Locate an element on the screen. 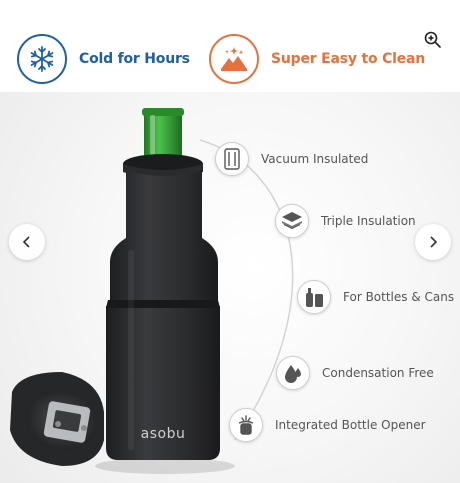 The image size is (460, 483). feature-triple-insulation: Triple Insulation is located at coordinates (345, 221).